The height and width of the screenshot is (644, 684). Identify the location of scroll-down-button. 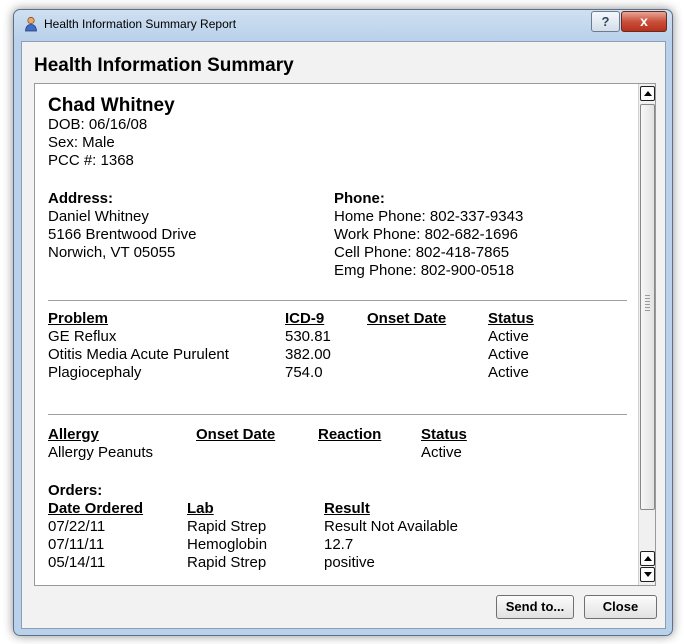
(647, 574).